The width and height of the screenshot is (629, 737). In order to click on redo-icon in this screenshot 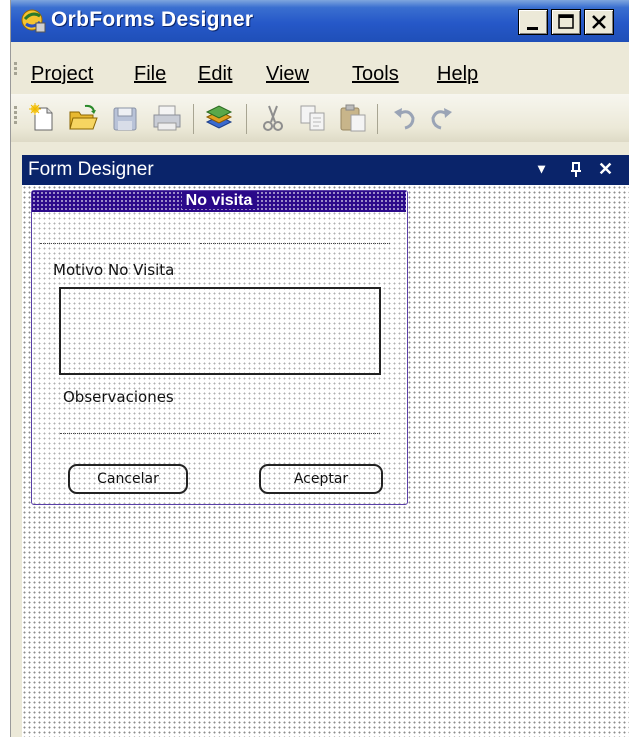, I will do `click(441, 118)`.